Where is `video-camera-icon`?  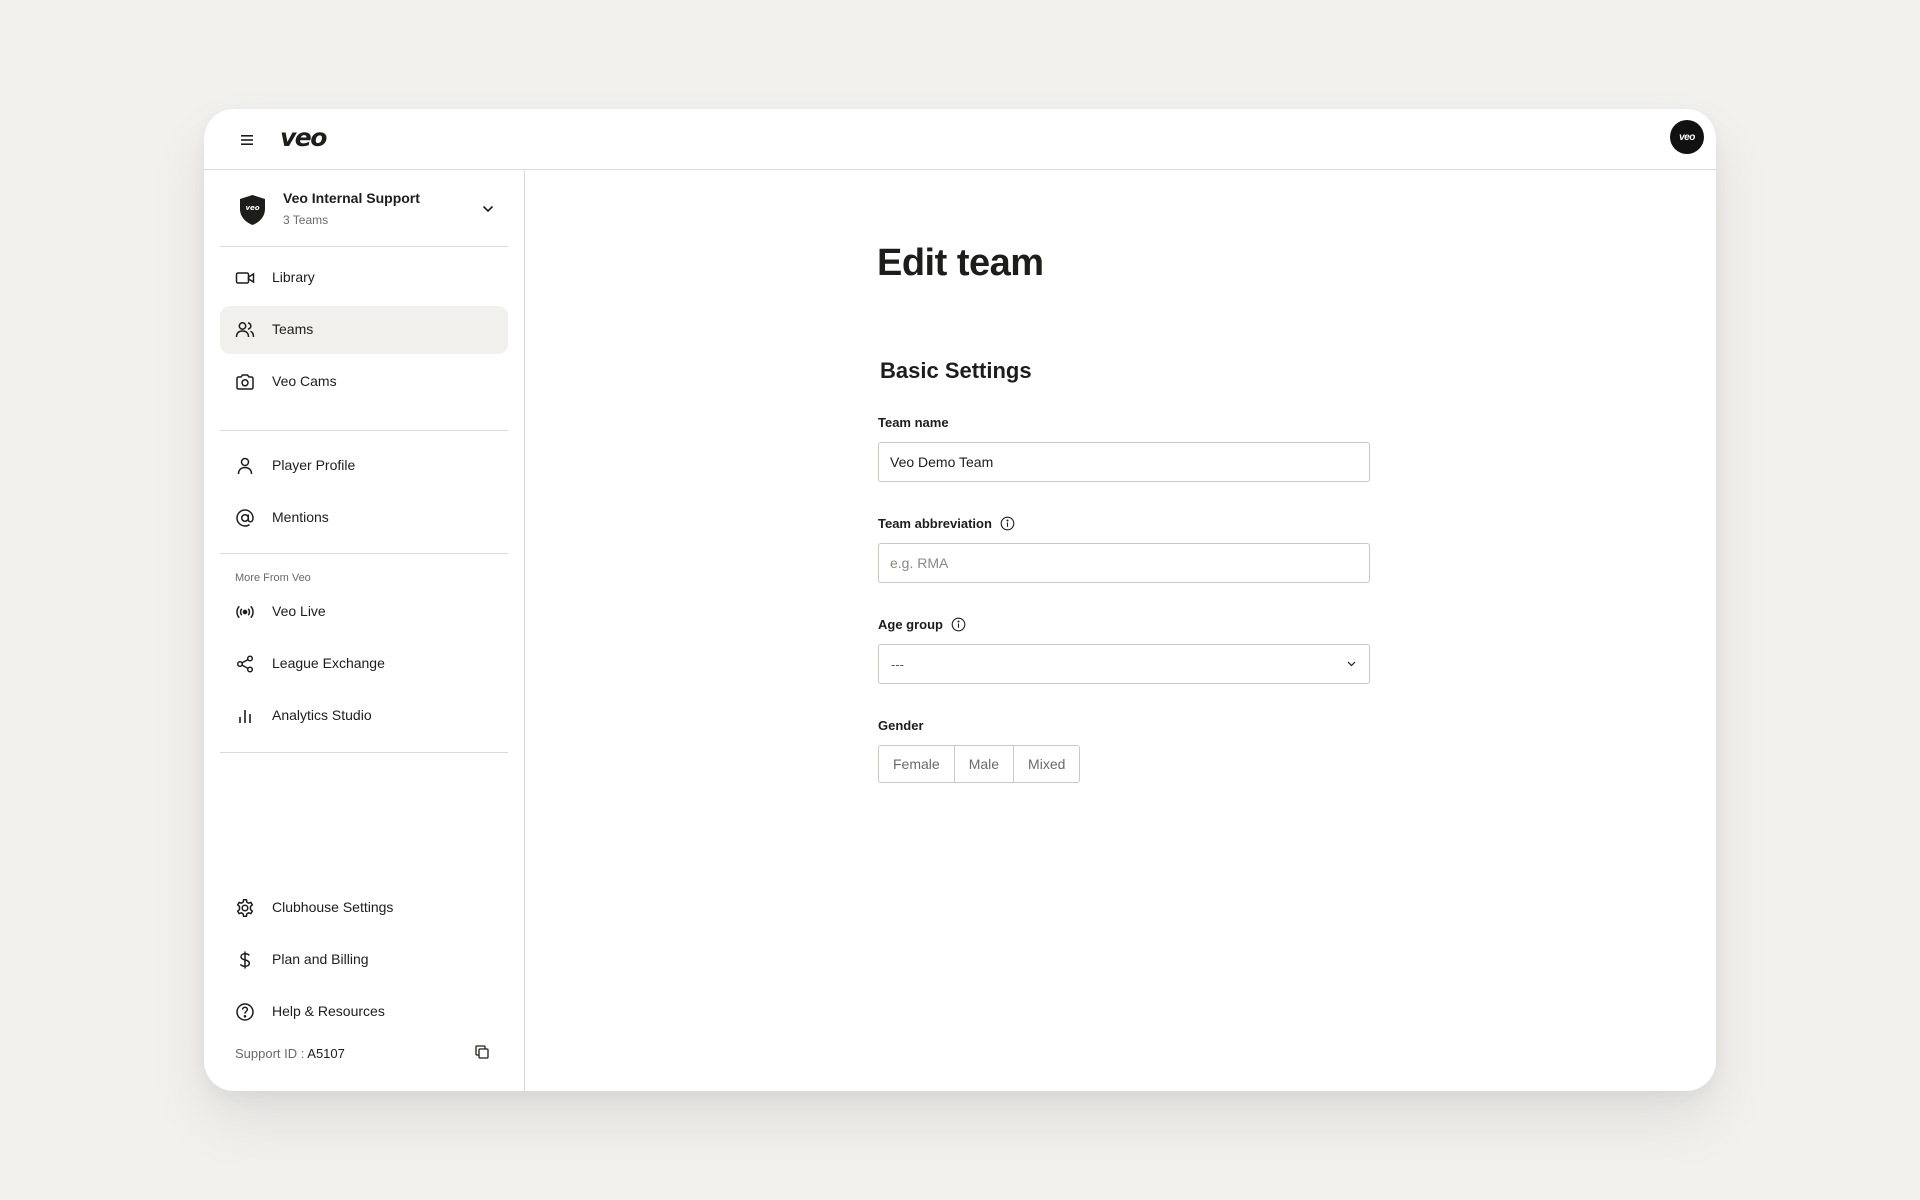
video-camera-icon is located at coordinates (245, 278).